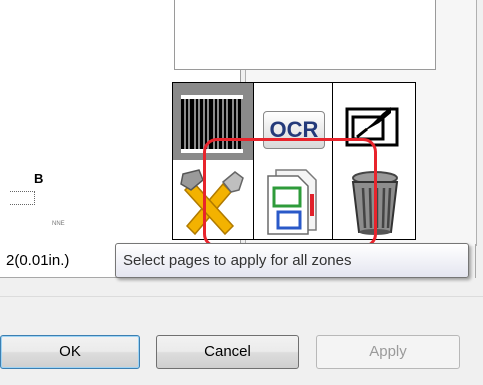  Describe the element at coordinates (22, 198) in the screenshot. I see `preview-zone-outline` at that location.